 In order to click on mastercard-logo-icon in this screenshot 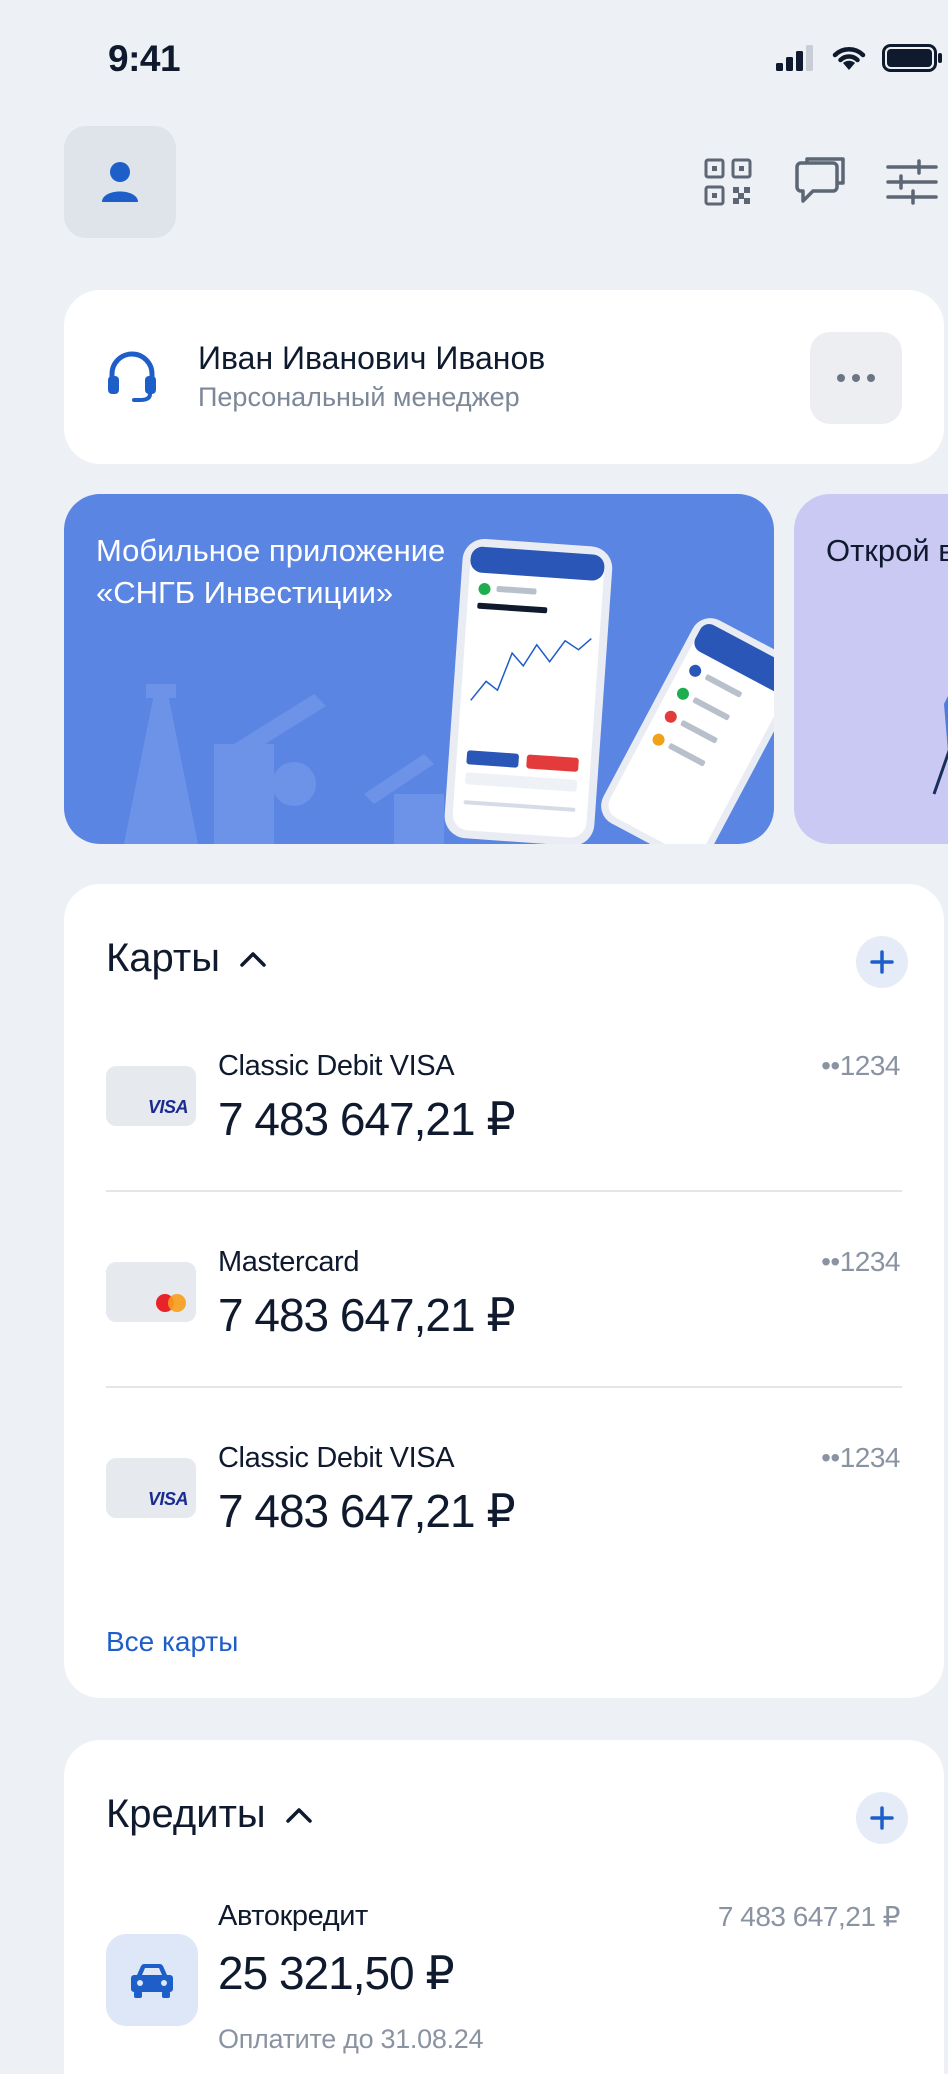, I will do `click(171, 1303)`.